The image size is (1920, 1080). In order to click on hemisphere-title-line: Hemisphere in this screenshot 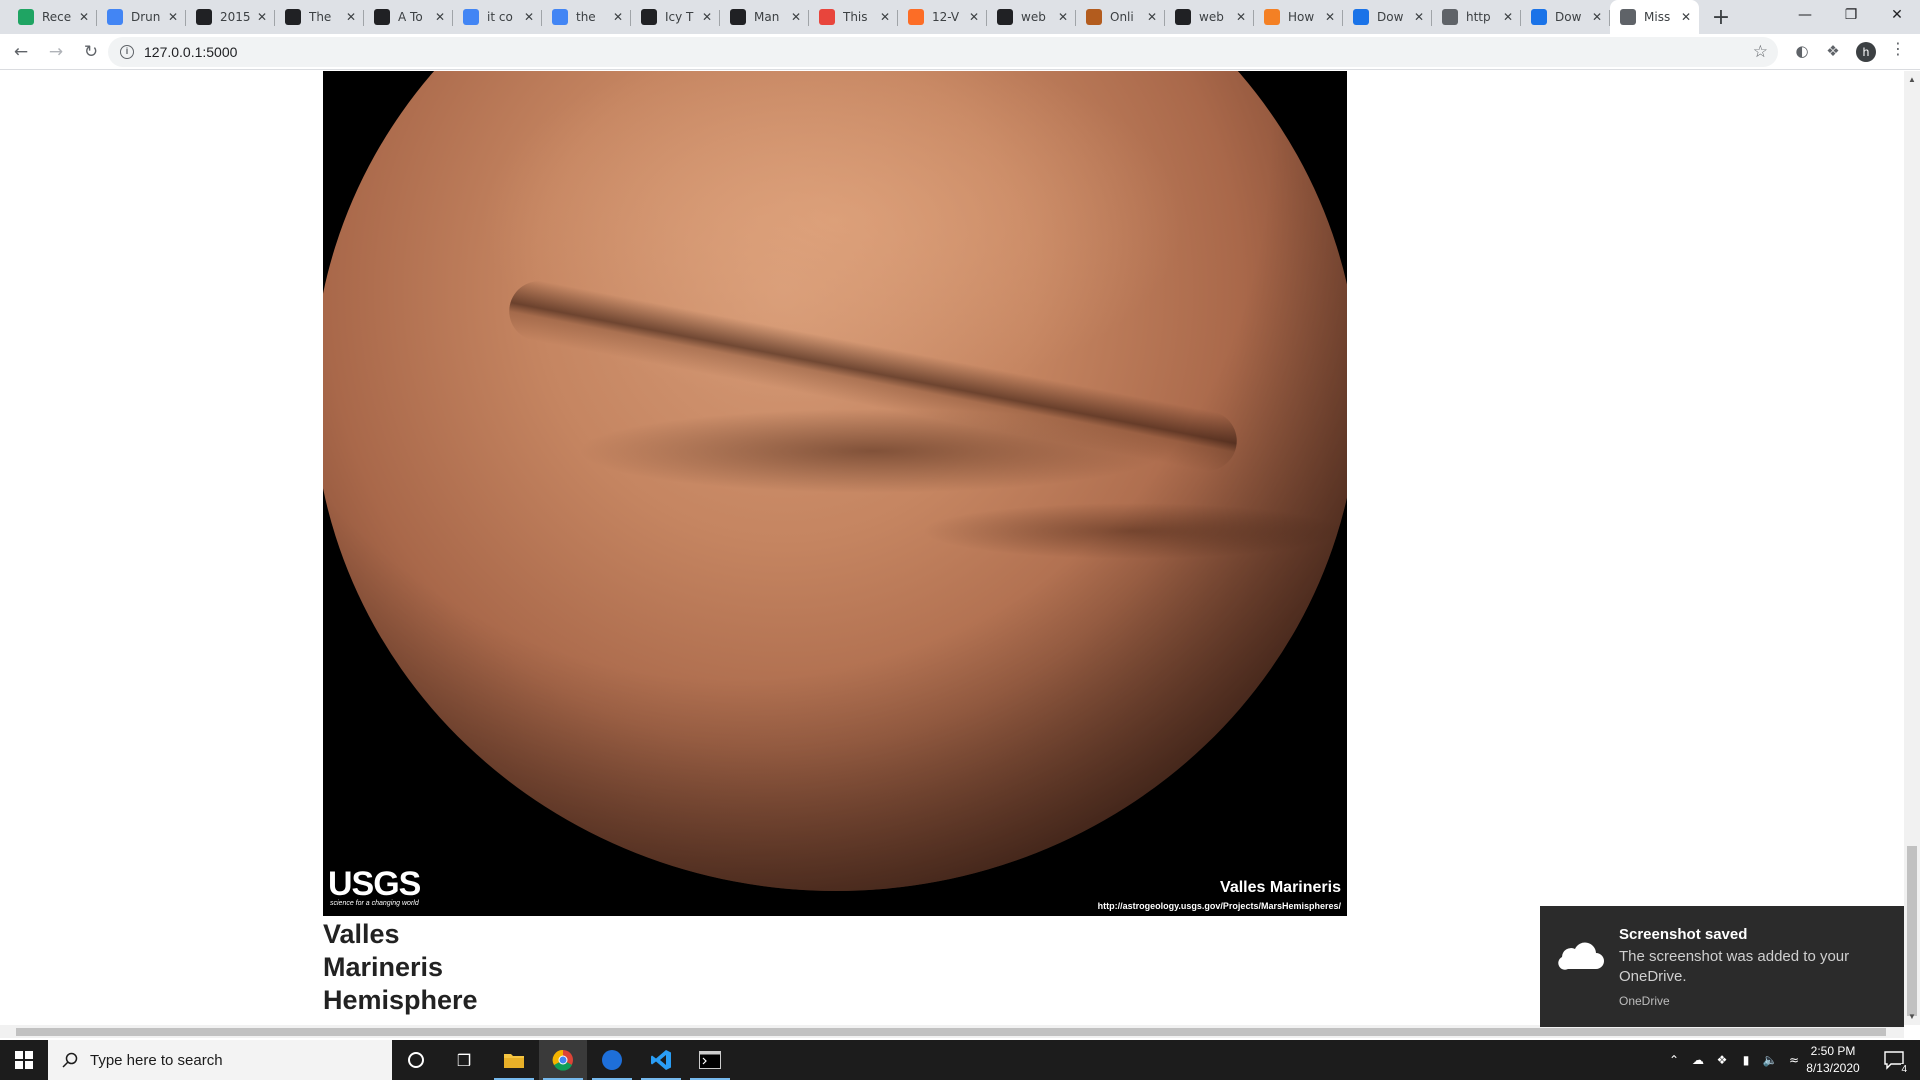, I will do `click(400, 1000)`.